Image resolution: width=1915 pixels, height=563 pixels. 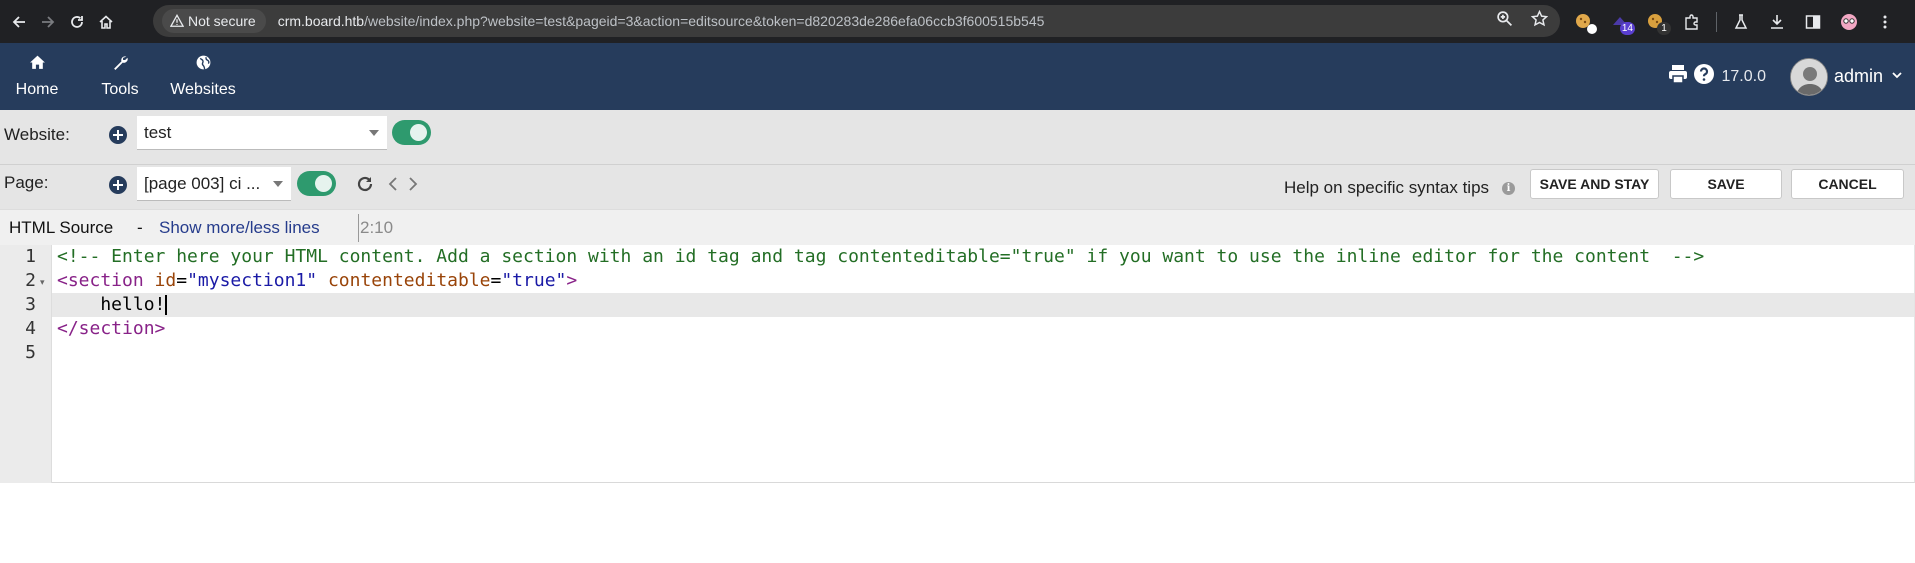 What do you see at coordinates (166, 305) in the screenshot?
I see `text-cursor` at bounding box center [166, 305].